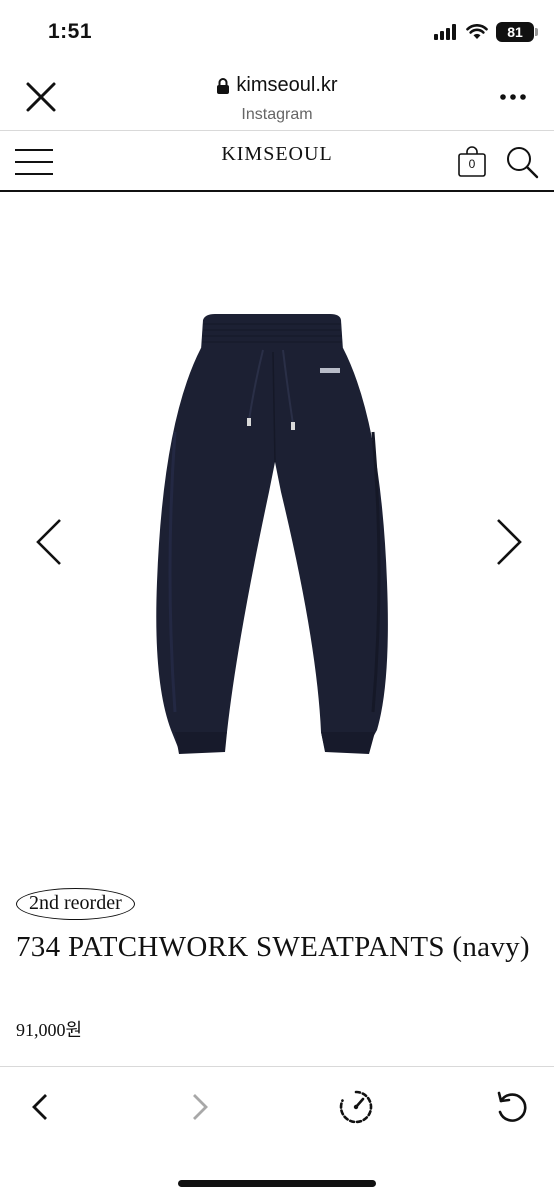  Describe the element at coordinates (49, 1030) in the screenshot. I see `product-price: 91,000원` at that location.